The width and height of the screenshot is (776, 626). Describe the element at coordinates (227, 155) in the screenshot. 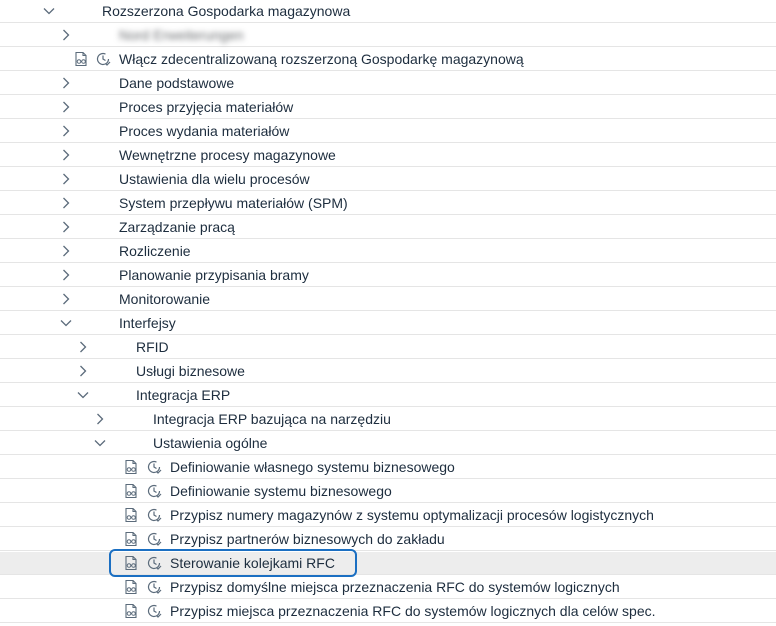

I see `tree-node-label: Wewnętrzne procesy magazynowe` at that location.